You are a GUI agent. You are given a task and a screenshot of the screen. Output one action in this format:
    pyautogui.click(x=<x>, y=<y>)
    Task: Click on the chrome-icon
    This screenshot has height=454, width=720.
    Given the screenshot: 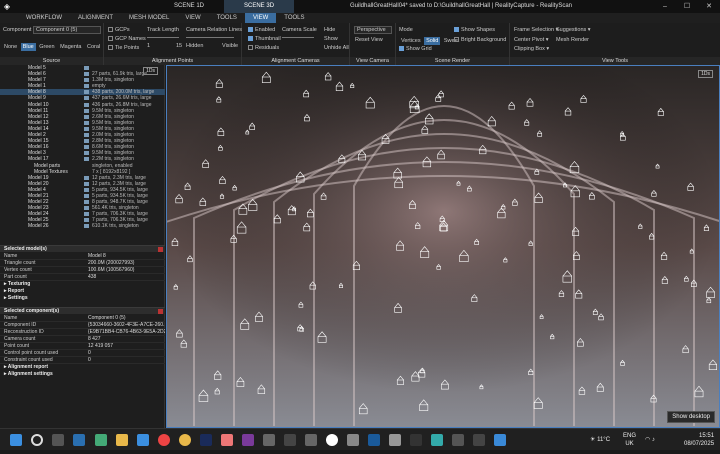 What is the action you would take?
    pyautogui.click(x=164, y=440)
    